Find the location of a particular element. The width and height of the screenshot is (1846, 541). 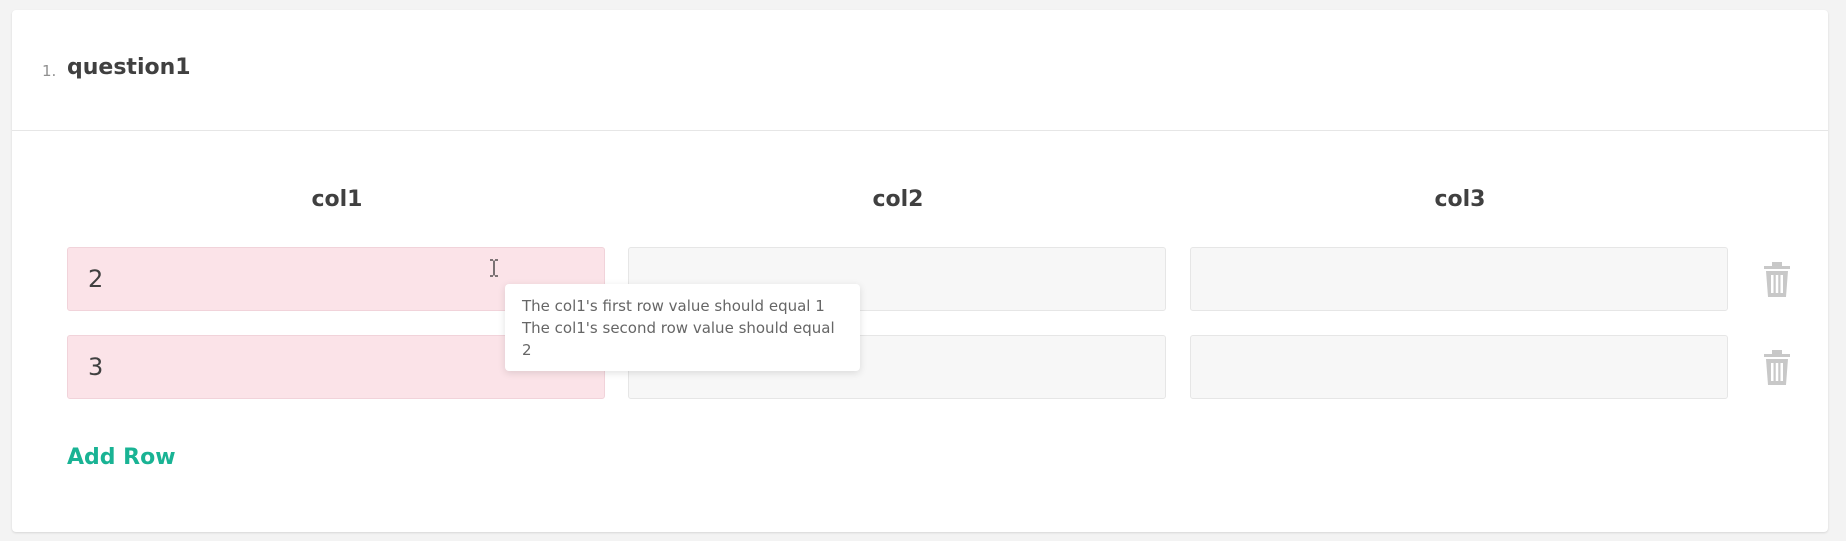

column-header-col3: col3 is located at coordinates (1460, 199).